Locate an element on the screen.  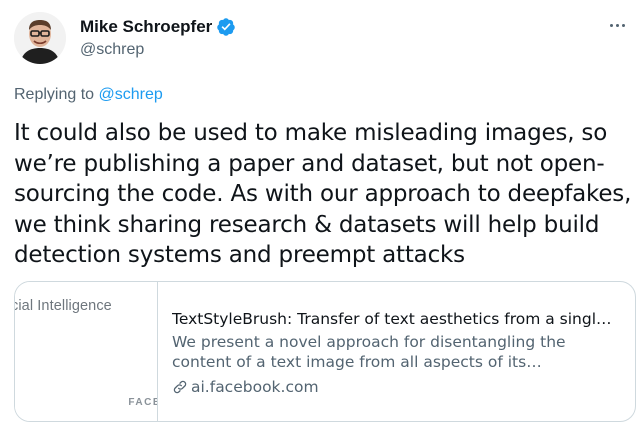
replying-to-label: Replying to is located at coordinates (56, 94).